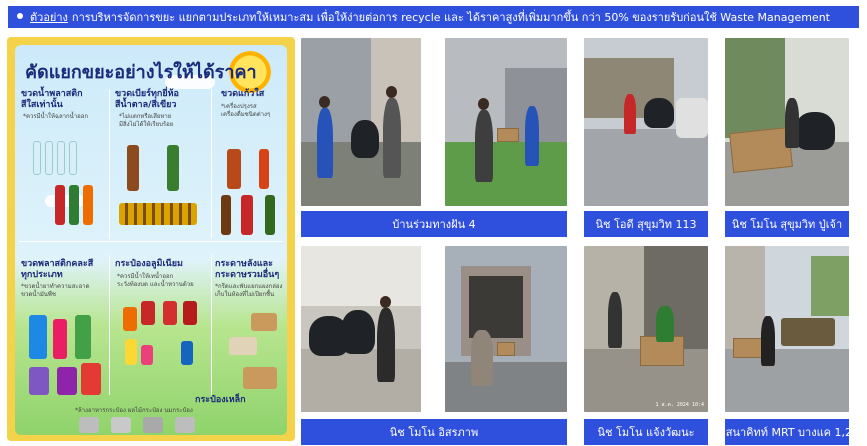 This screenshot has width=867, height=446. I want to click on photo-bags-storage, so click(361, 329).